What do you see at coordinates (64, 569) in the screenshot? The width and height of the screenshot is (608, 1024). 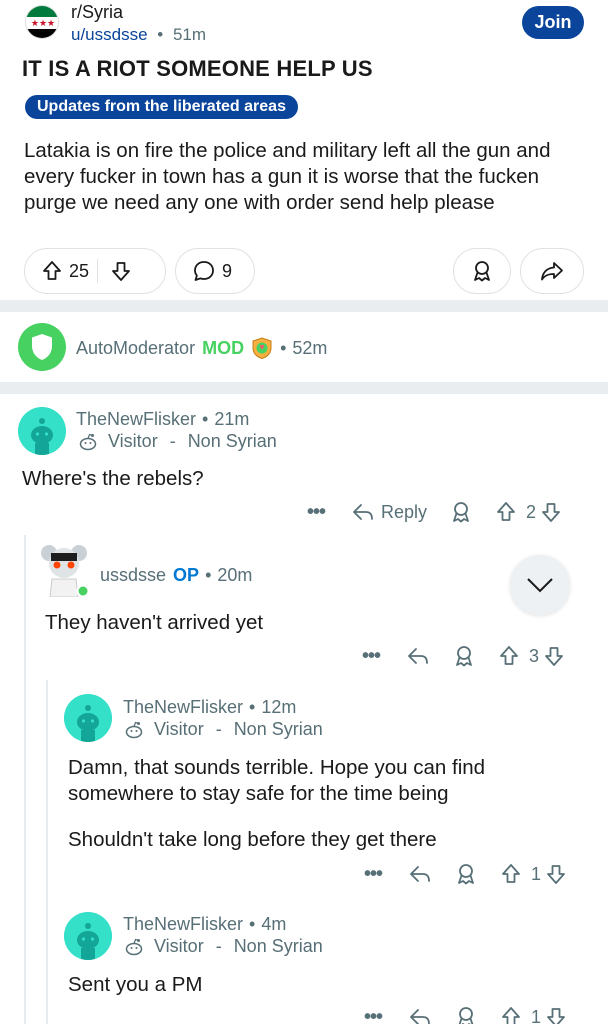 I see `op-avatar` at bounding box center [64, 569].